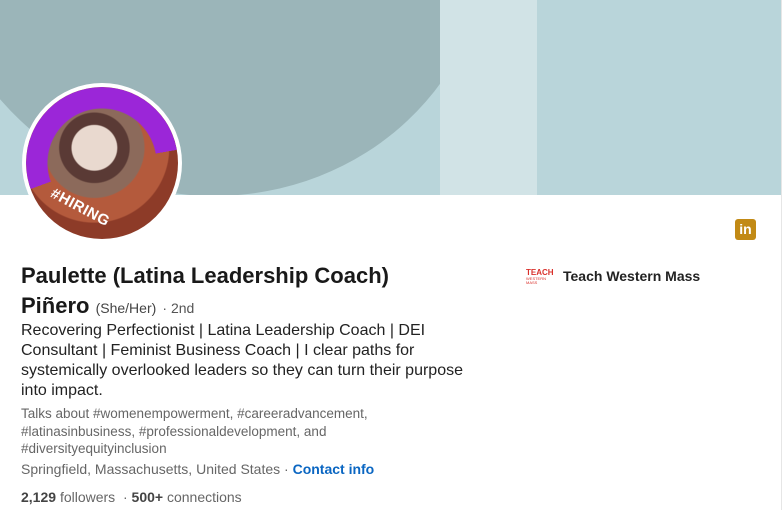 This screenshot has width=783, height=510. What do you see at coordinates (632, 276) in the screenshot?
I see `company-name: Teach Western Mass` at bounding box center [632, 276].